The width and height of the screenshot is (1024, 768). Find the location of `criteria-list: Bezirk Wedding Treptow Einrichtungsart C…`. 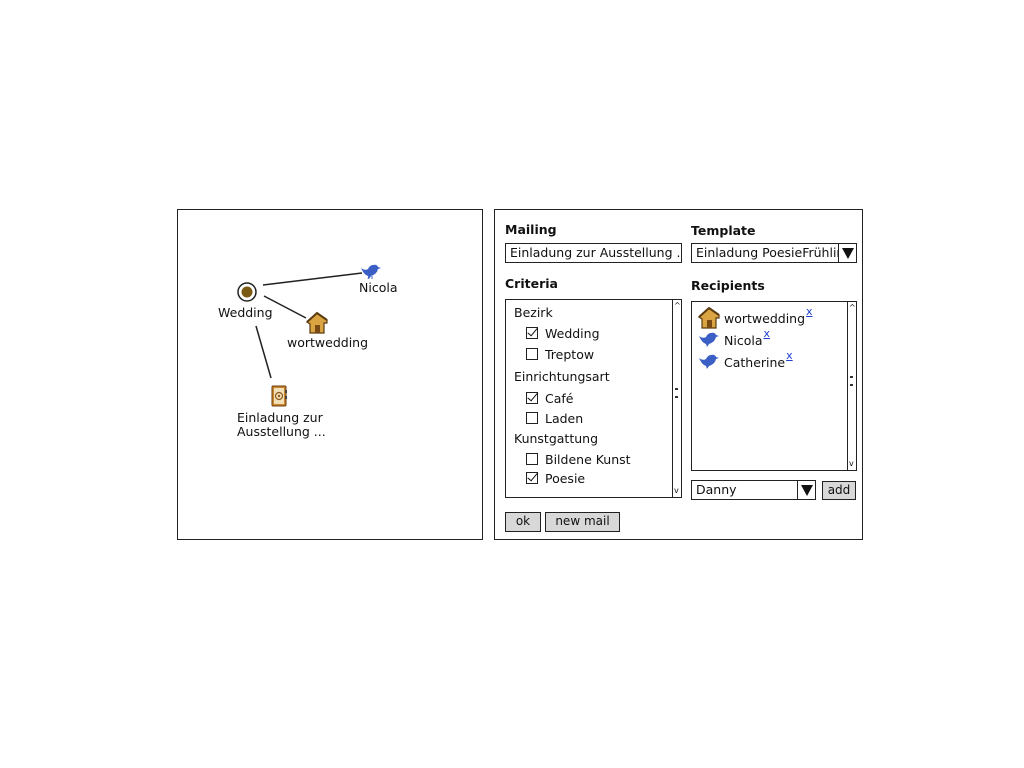

criteria-list: Bezirk Wedding Treptow Einrichtungsart C… is located at coordinates (593, 398).